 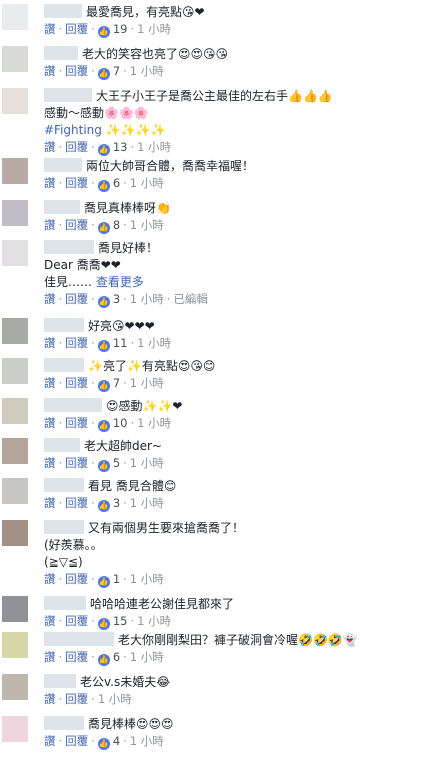 What do you see at coordinates (120, 423) in the screenshot?
I see `like-count: 10` at bounding box center [120, 423].